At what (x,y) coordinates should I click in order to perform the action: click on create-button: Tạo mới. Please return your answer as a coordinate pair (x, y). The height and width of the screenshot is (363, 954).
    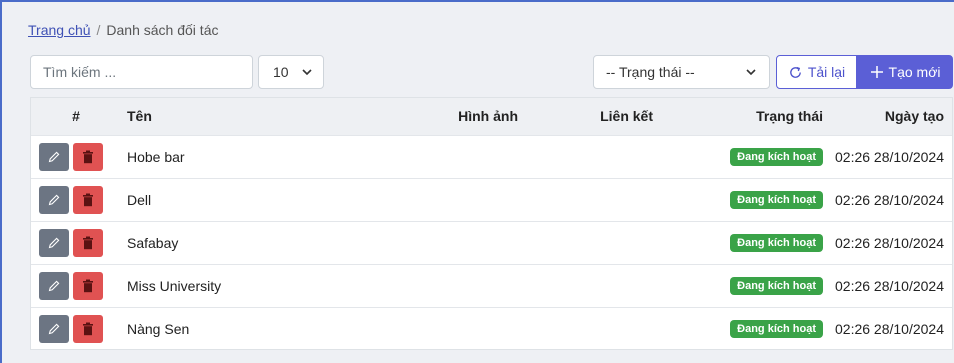
    Looking at the image, I should click on (905, 72).